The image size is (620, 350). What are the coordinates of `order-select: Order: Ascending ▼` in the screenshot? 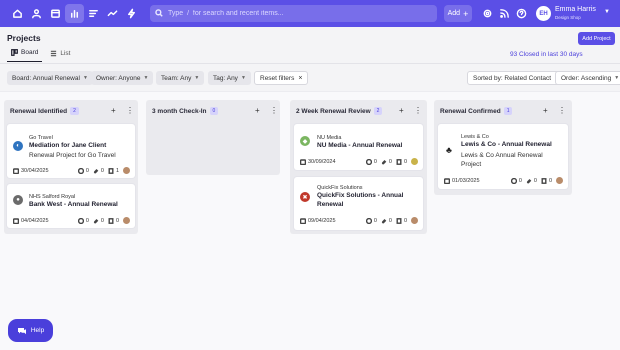 It's located at (587, 78).